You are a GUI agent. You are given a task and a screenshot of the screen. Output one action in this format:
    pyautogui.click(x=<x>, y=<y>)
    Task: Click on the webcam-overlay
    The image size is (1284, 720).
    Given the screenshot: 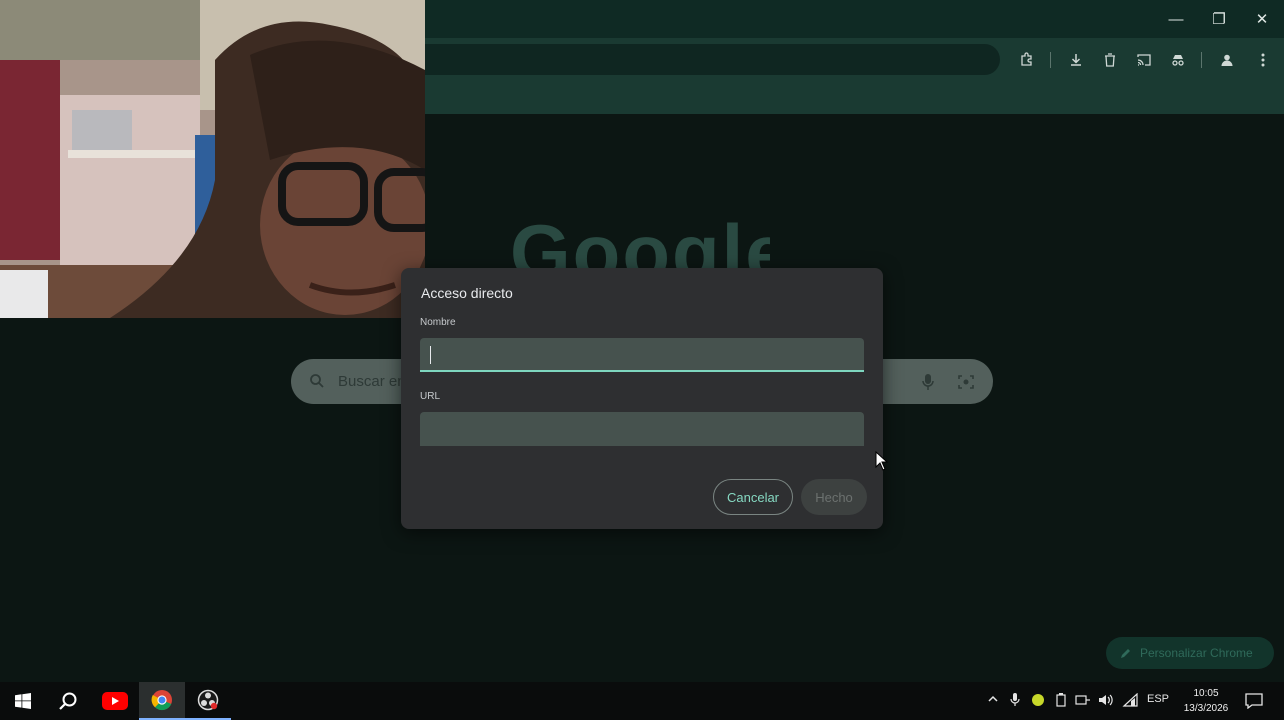 What is the action you would take?
    pyautogui.click(x=212, y=159)
    